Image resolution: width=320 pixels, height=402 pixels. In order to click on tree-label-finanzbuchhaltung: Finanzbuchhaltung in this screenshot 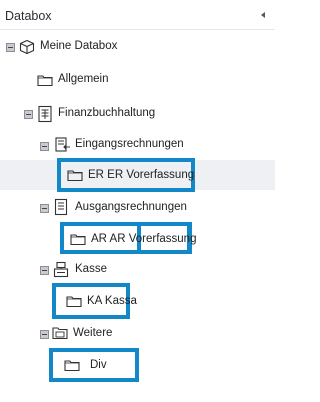, I will do `click(107, 113)`.